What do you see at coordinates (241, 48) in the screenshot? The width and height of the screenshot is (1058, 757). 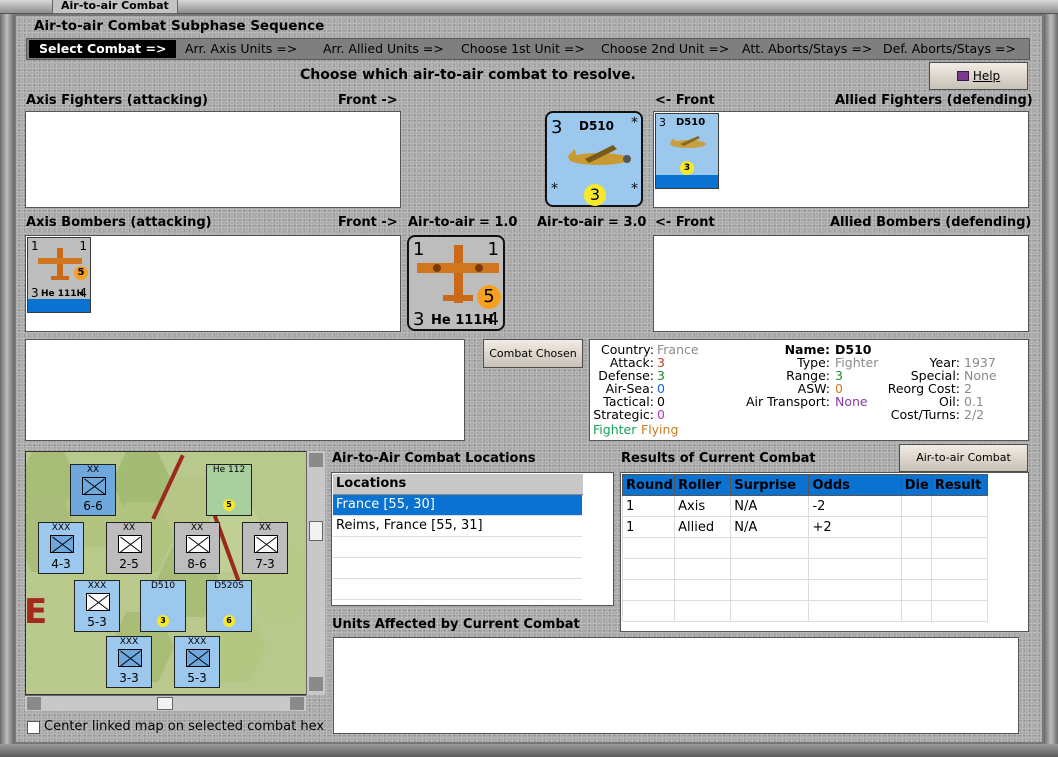 I see `seq-step-arr-axis: Arr. Axis Units =>` at bounding box center [241, 48].